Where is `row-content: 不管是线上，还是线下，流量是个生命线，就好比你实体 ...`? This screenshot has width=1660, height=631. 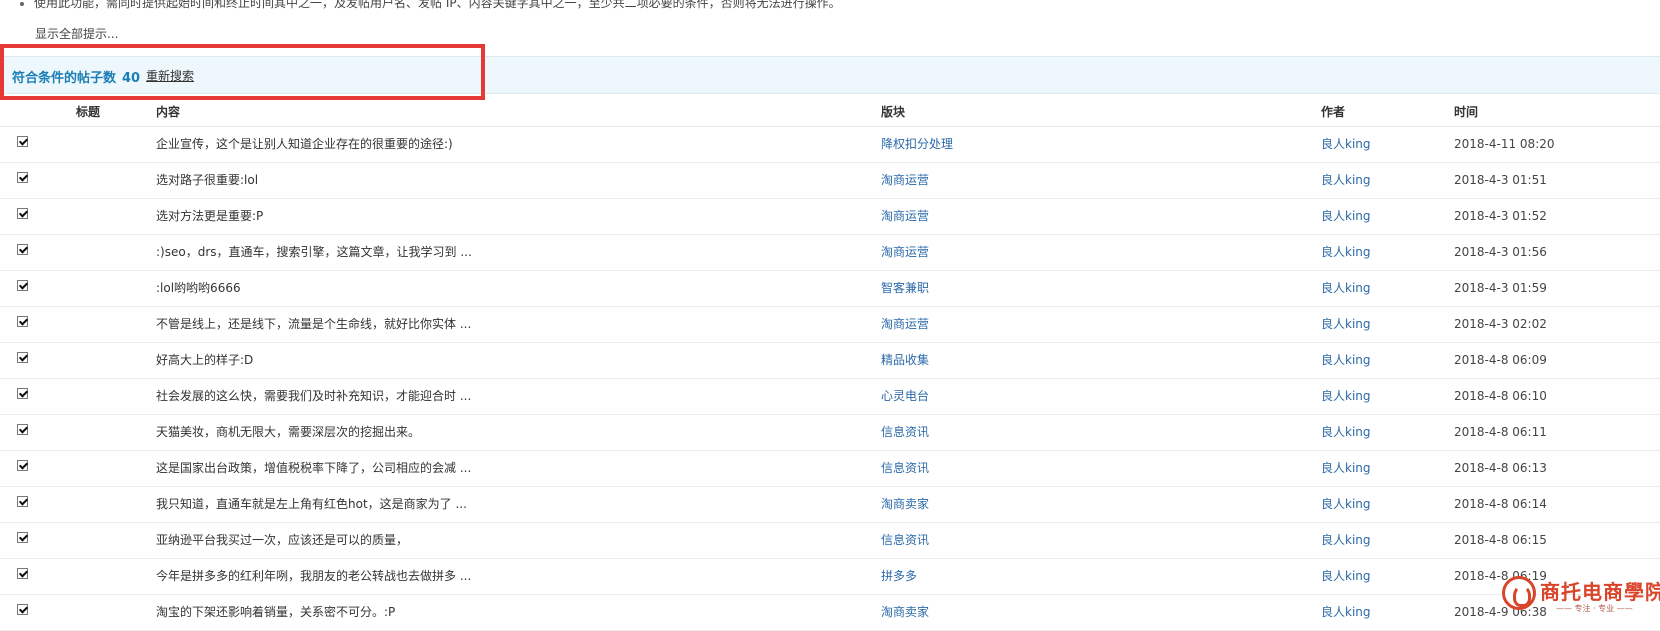 row-content: 不管是线上，还是线下，流量是个生命线，就好比你实体 ... is located at coordinates (313, 324).